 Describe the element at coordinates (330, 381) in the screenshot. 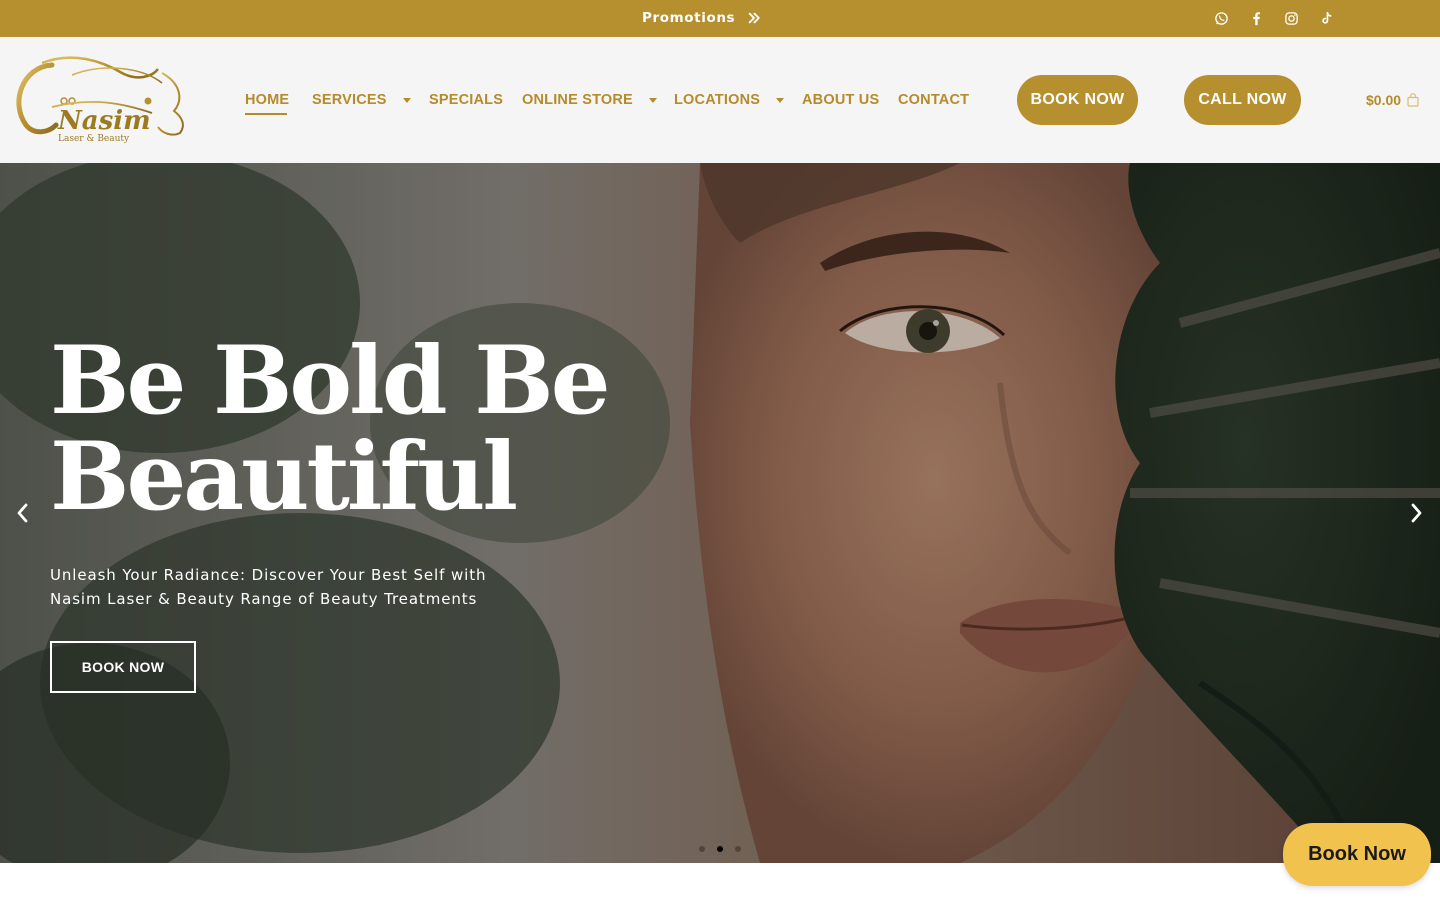

I see `hero-title-line1: Be Bold Be` at that location.